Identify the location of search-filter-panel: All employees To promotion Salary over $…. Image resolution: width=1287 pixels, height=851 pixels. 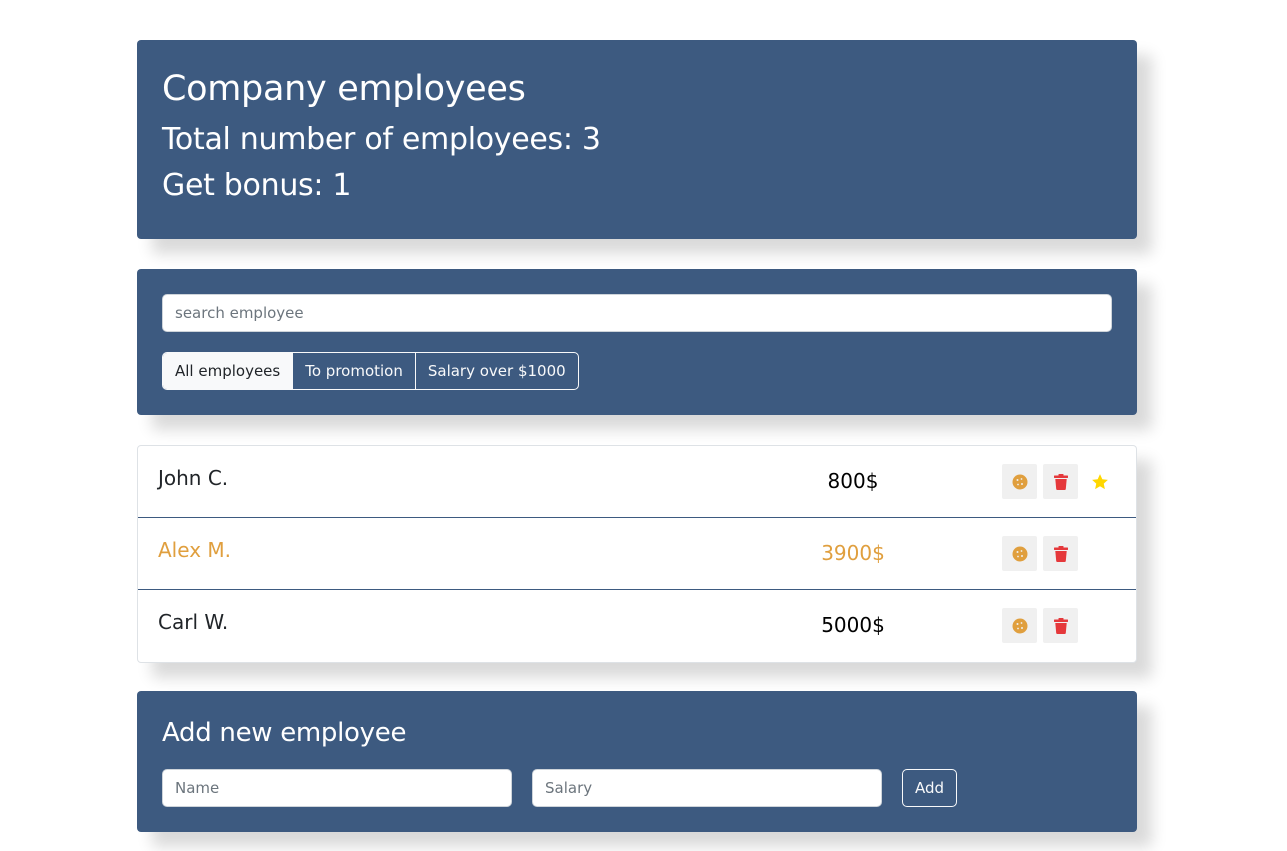
(637, 342).